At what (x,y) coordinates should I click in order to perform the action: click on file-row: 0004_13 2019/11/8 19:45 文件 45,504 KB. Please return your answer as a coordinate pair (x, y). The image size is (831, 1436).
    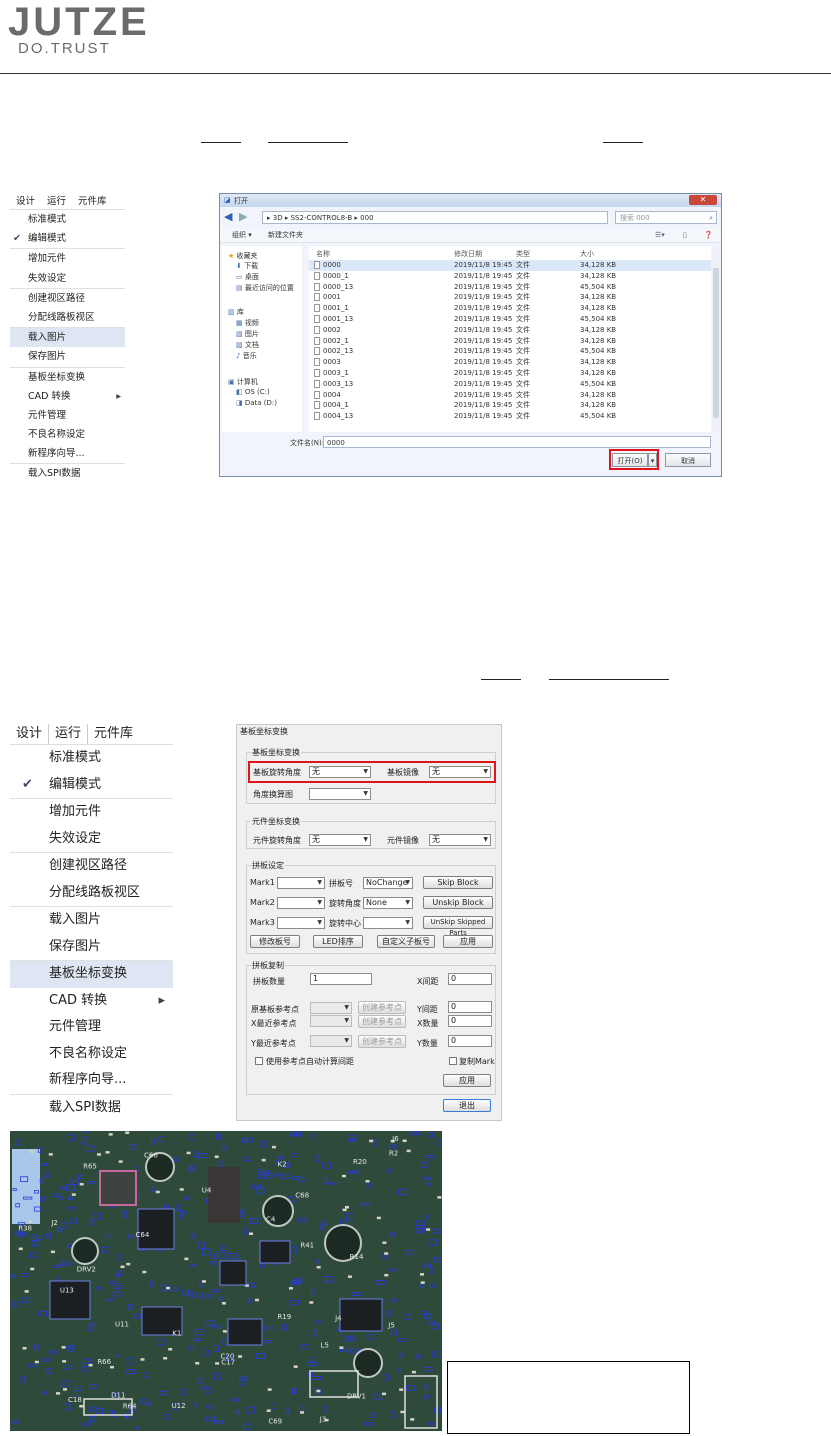
    Looking at the image, I should click on (510, 416).